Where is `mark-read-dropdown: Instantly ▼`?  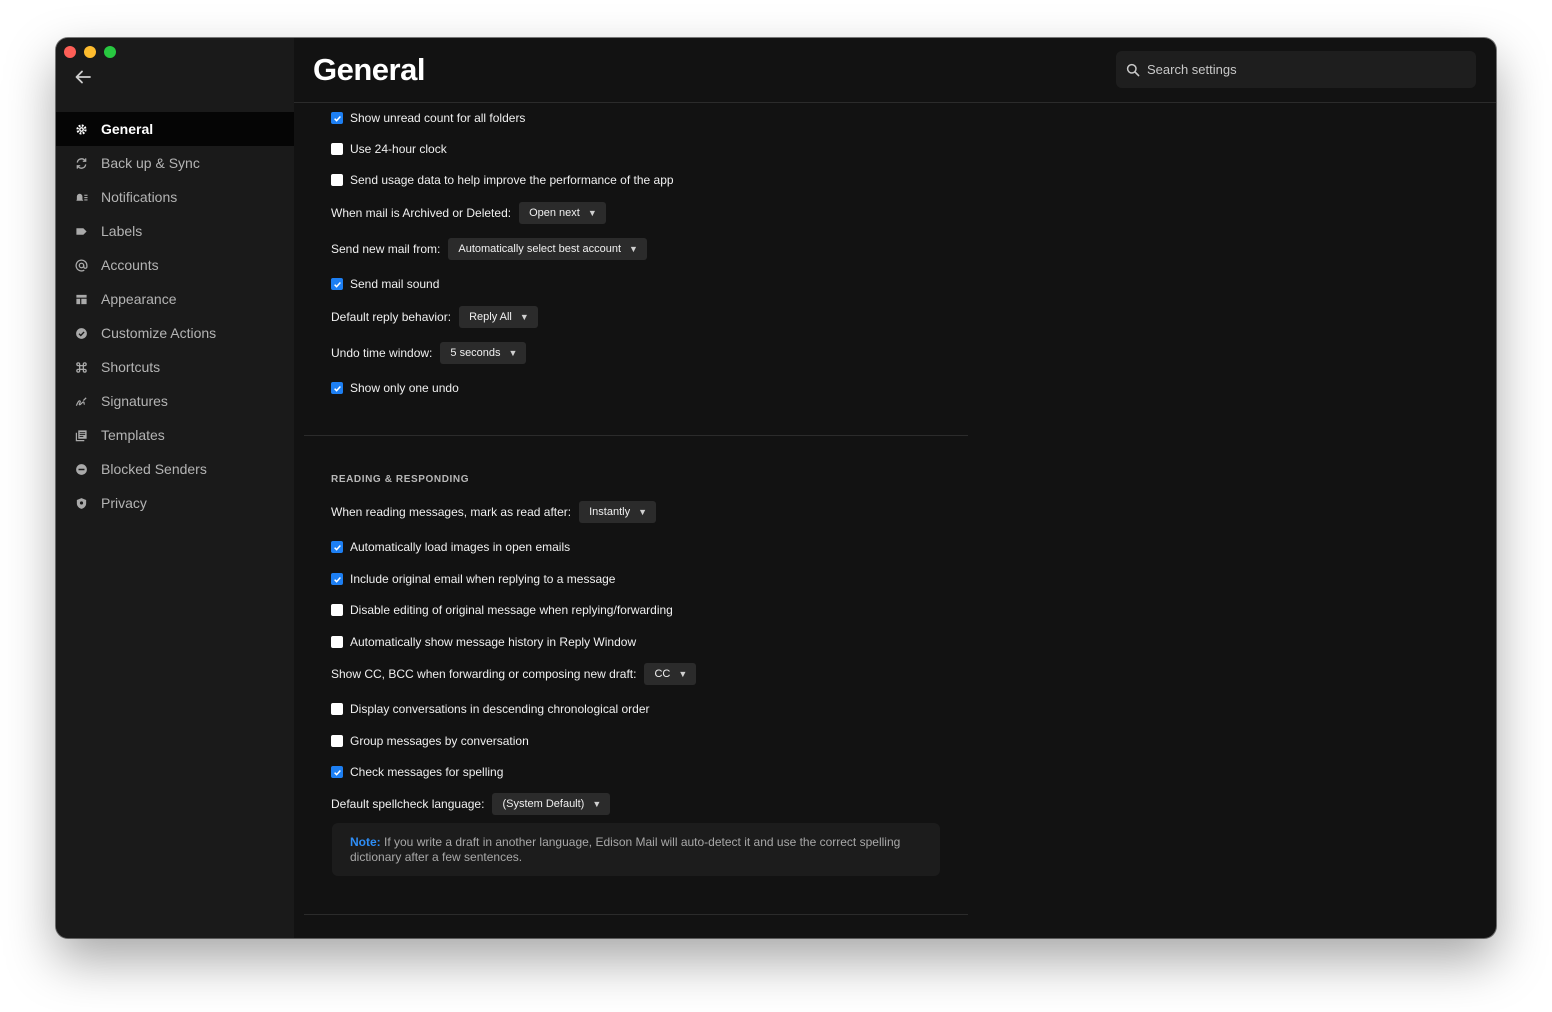
mark-read-dropdown: Instantly ▼ is located at coordinates (618, 512).